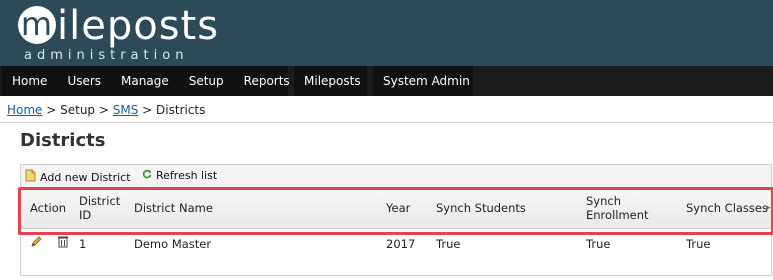 Image resolution: width=773 pixels, height=280 pixels. I want to click on nav-manage: Manage, so click(145, 81).